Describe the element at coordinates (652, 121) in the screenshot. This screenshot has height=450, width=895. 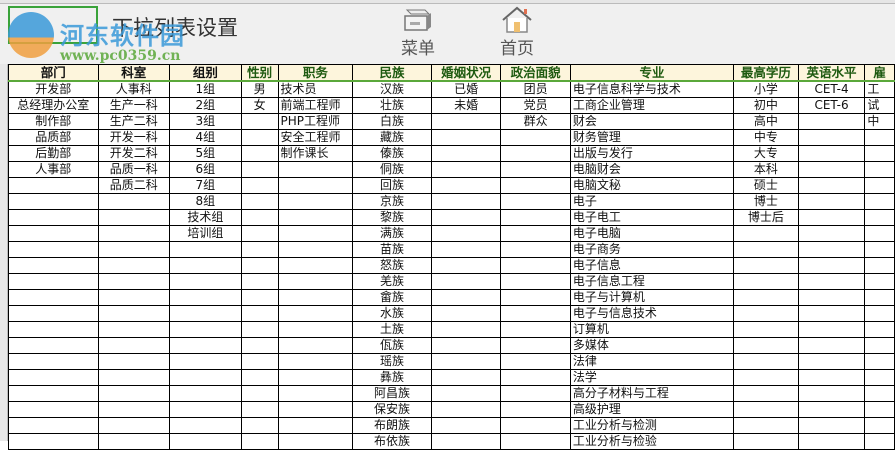
I see `cell: 财会` at that location.